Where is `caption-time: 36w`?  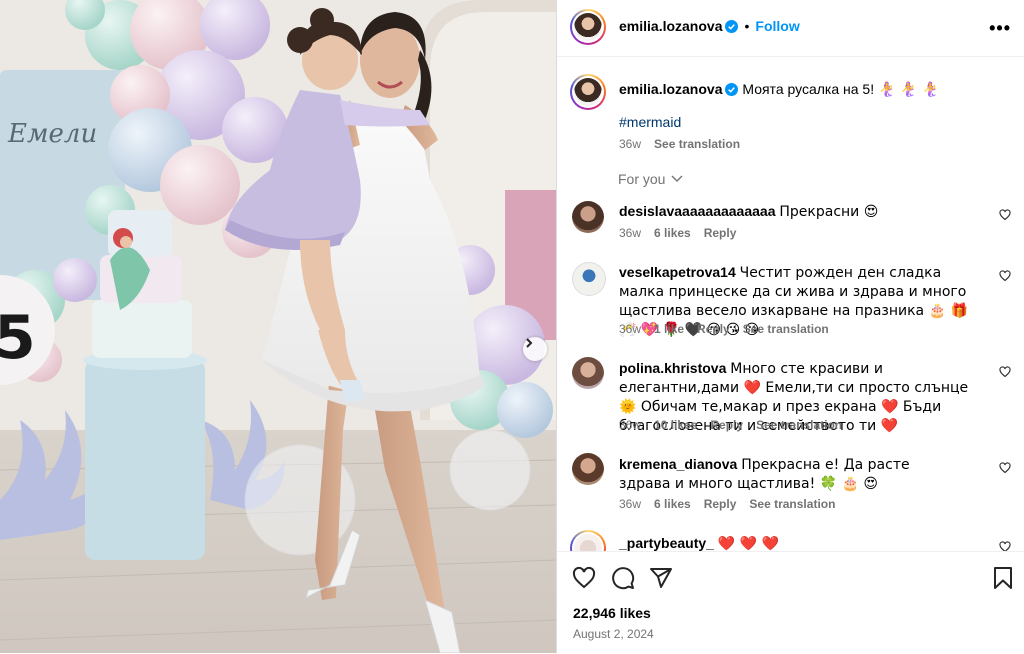
caption-time: 36w is located at coordinates (630, 144).